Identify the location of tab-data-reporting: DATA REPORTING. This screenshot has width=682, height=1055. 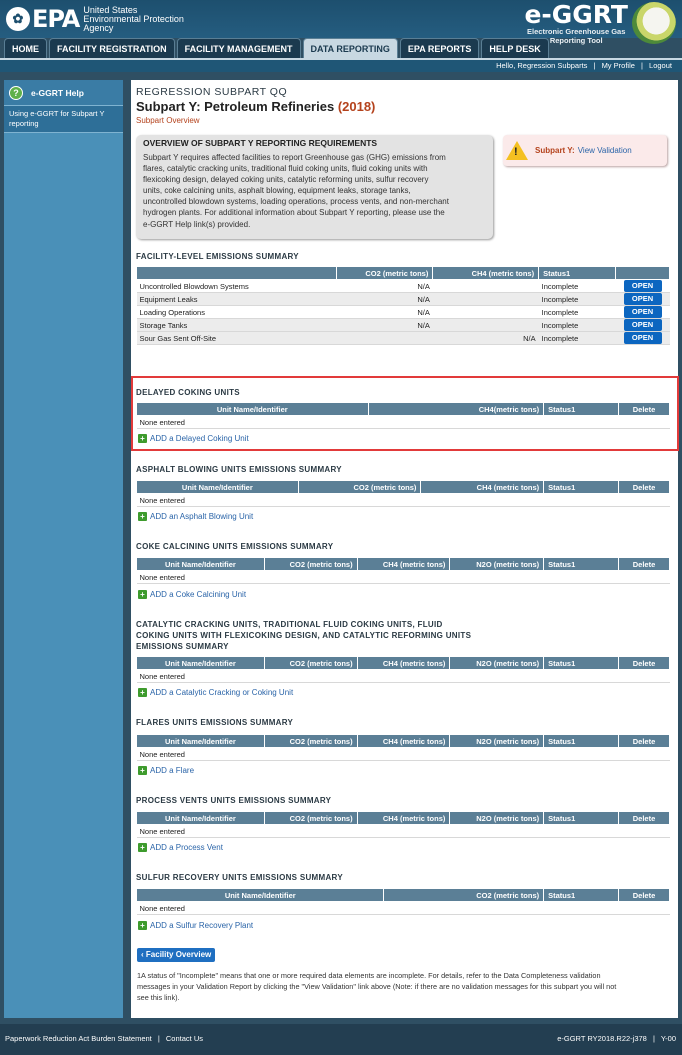
(350, 48).